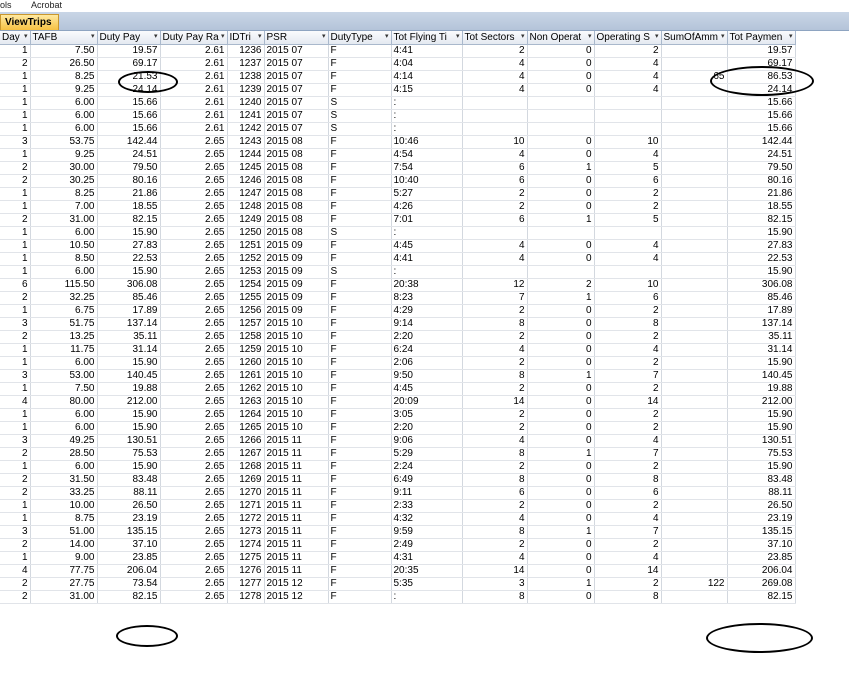  Describe the element at coordinates (761, 285) in the screenshot. I see `cell-tot-paymen: 306.08` at that location.